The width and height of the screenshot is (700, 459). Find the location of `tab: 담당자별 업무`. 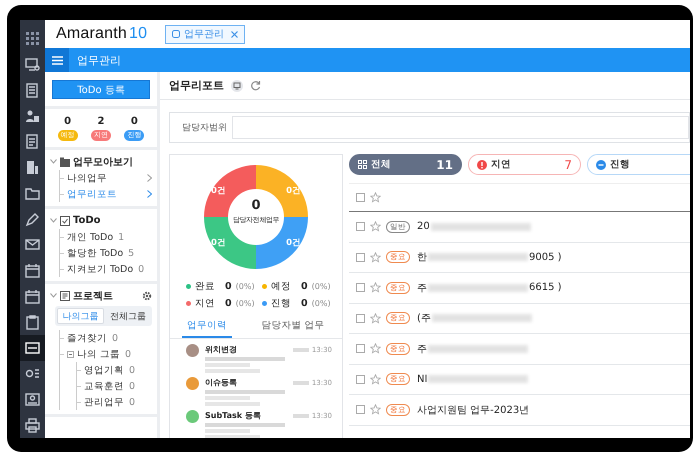

tab: 담당자별 업무 is located at coordinates (293, 327).